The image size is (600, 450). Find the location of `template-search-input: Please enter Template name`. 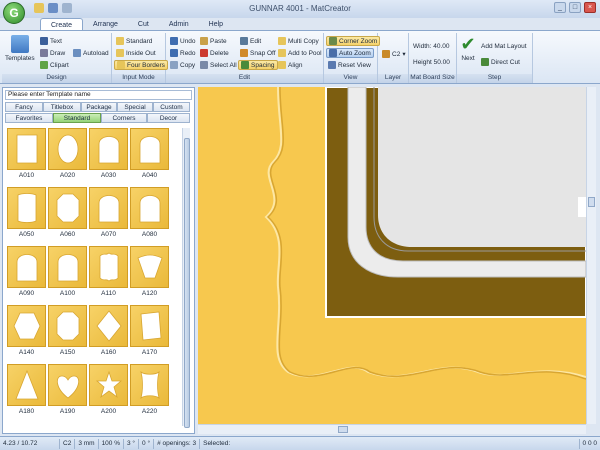

template-search-input: Please enter Template name is located at coordinates (98, 95).